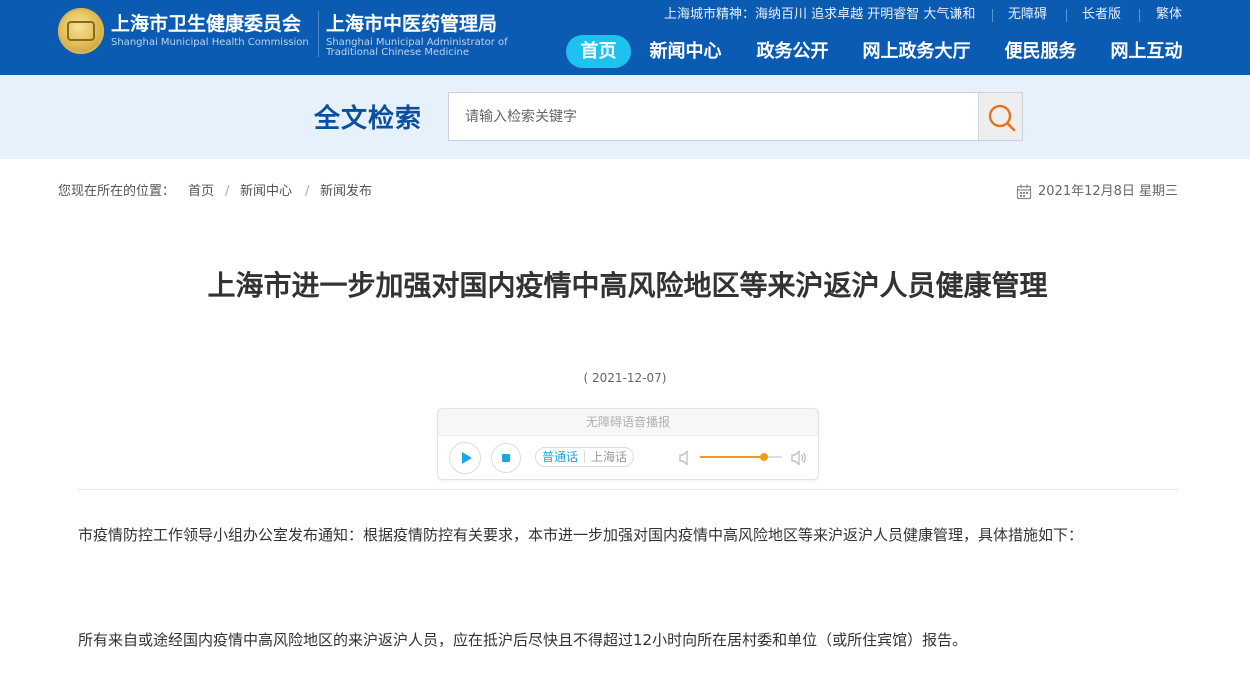 The width and height of the screenshot is (1250, 697). What do you see at coordinates (368, 119) in the screenshot?
I see `search-title: 全文检索` at bounding box center [368, 119].